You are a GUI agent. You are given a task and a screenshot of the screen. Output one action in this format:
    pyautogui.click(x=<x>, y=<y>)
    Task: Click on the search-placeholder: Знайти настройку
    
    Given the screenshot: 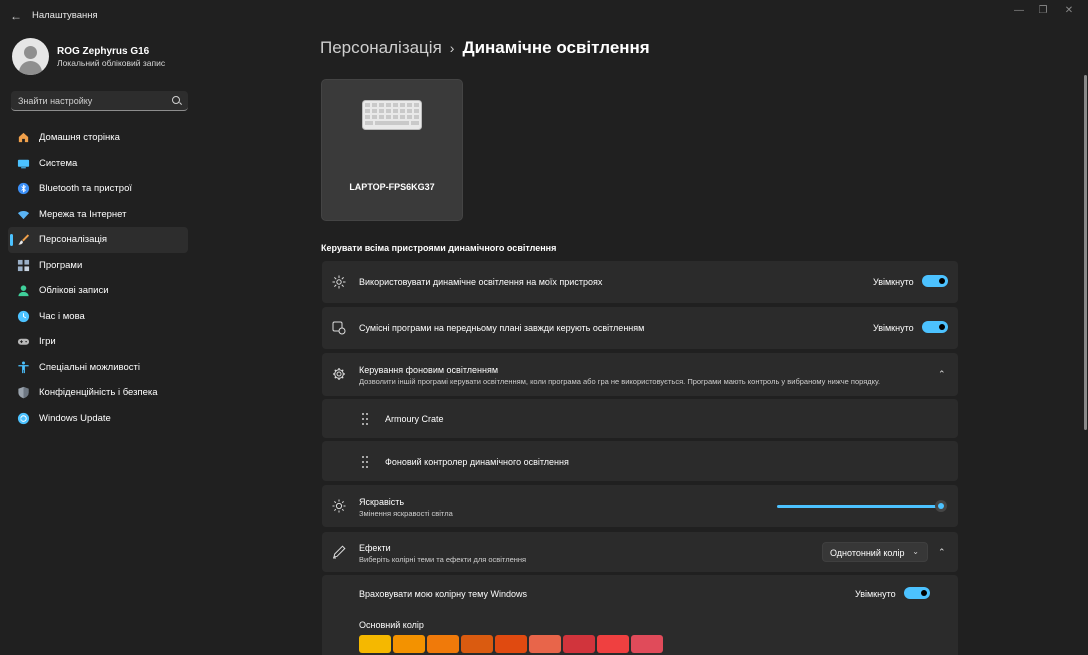 What is the action you would take?
    pyautogui.click(x=55, y=101)
    